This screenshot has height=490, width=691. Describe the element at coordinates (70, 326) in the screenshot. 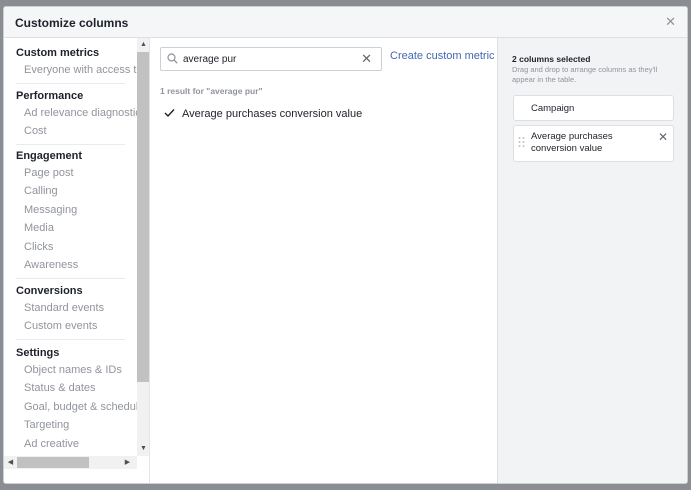

I see `category-item: Custom events` at that location.